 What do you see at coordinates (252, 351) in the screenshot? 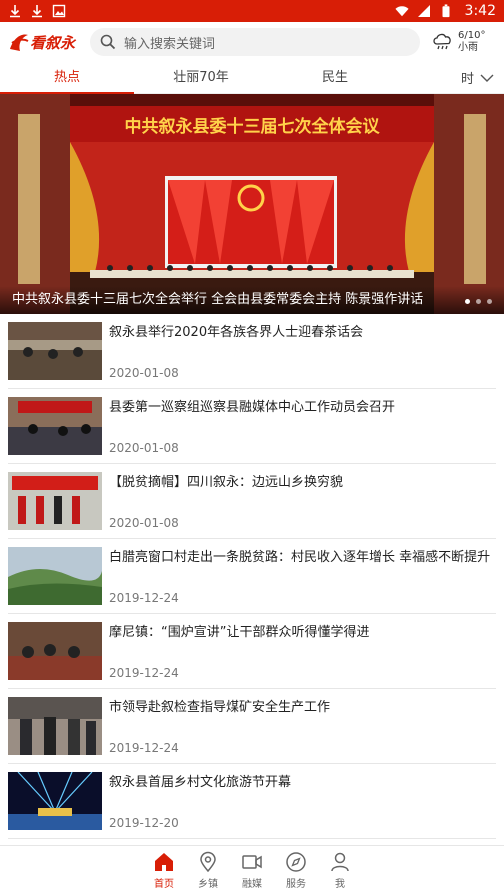
I see `article-item: 叙永县举行2020年各族各界人士迎春茶话会 2020-01-08` at bounding box center [252, 351].